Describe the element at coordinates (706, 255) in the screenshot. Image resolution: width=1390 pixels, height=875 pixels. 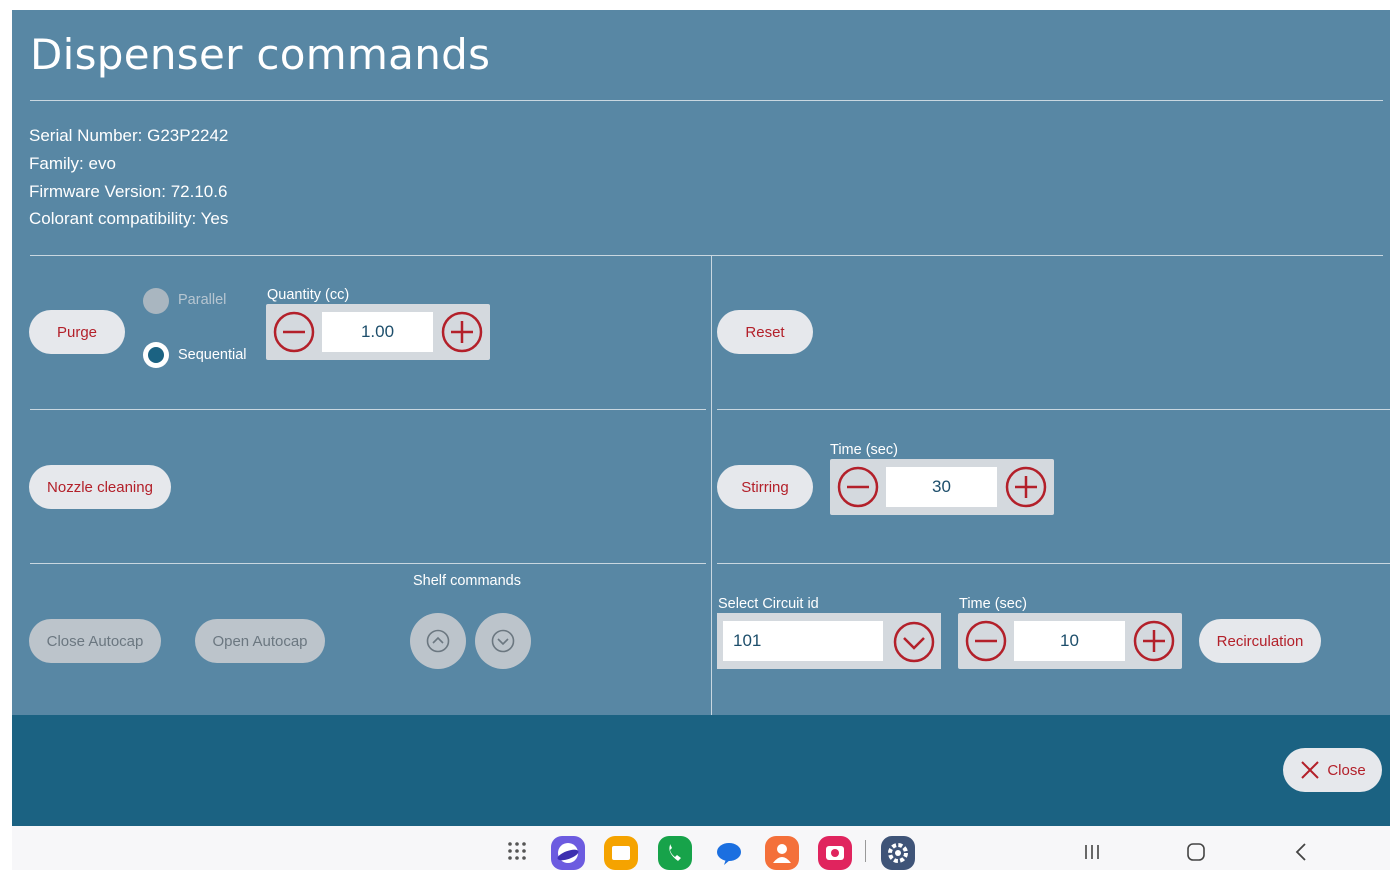
I see `info-divider` at that location.